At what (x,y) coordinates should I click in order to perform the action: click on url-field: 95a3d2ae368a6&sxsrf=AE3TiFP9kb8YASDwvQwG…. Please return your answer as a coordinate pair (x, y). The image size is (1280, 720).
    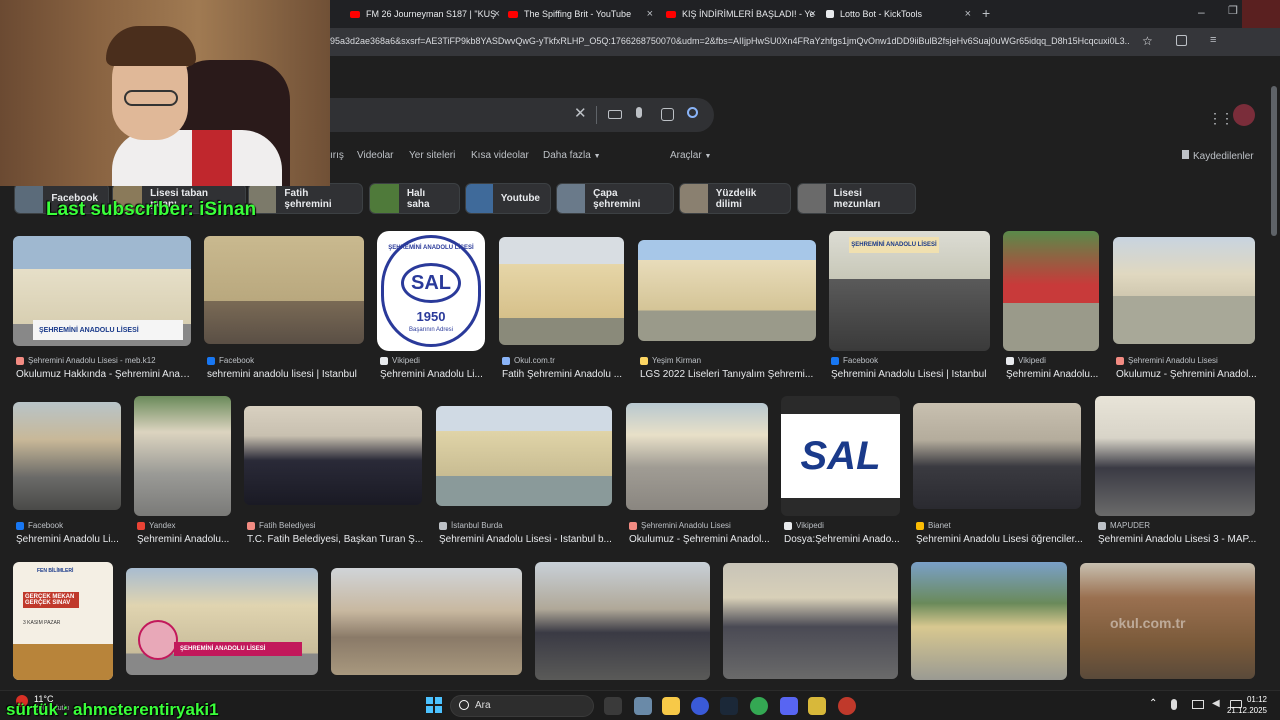
    Looking at the image, I should click on (730, 41).